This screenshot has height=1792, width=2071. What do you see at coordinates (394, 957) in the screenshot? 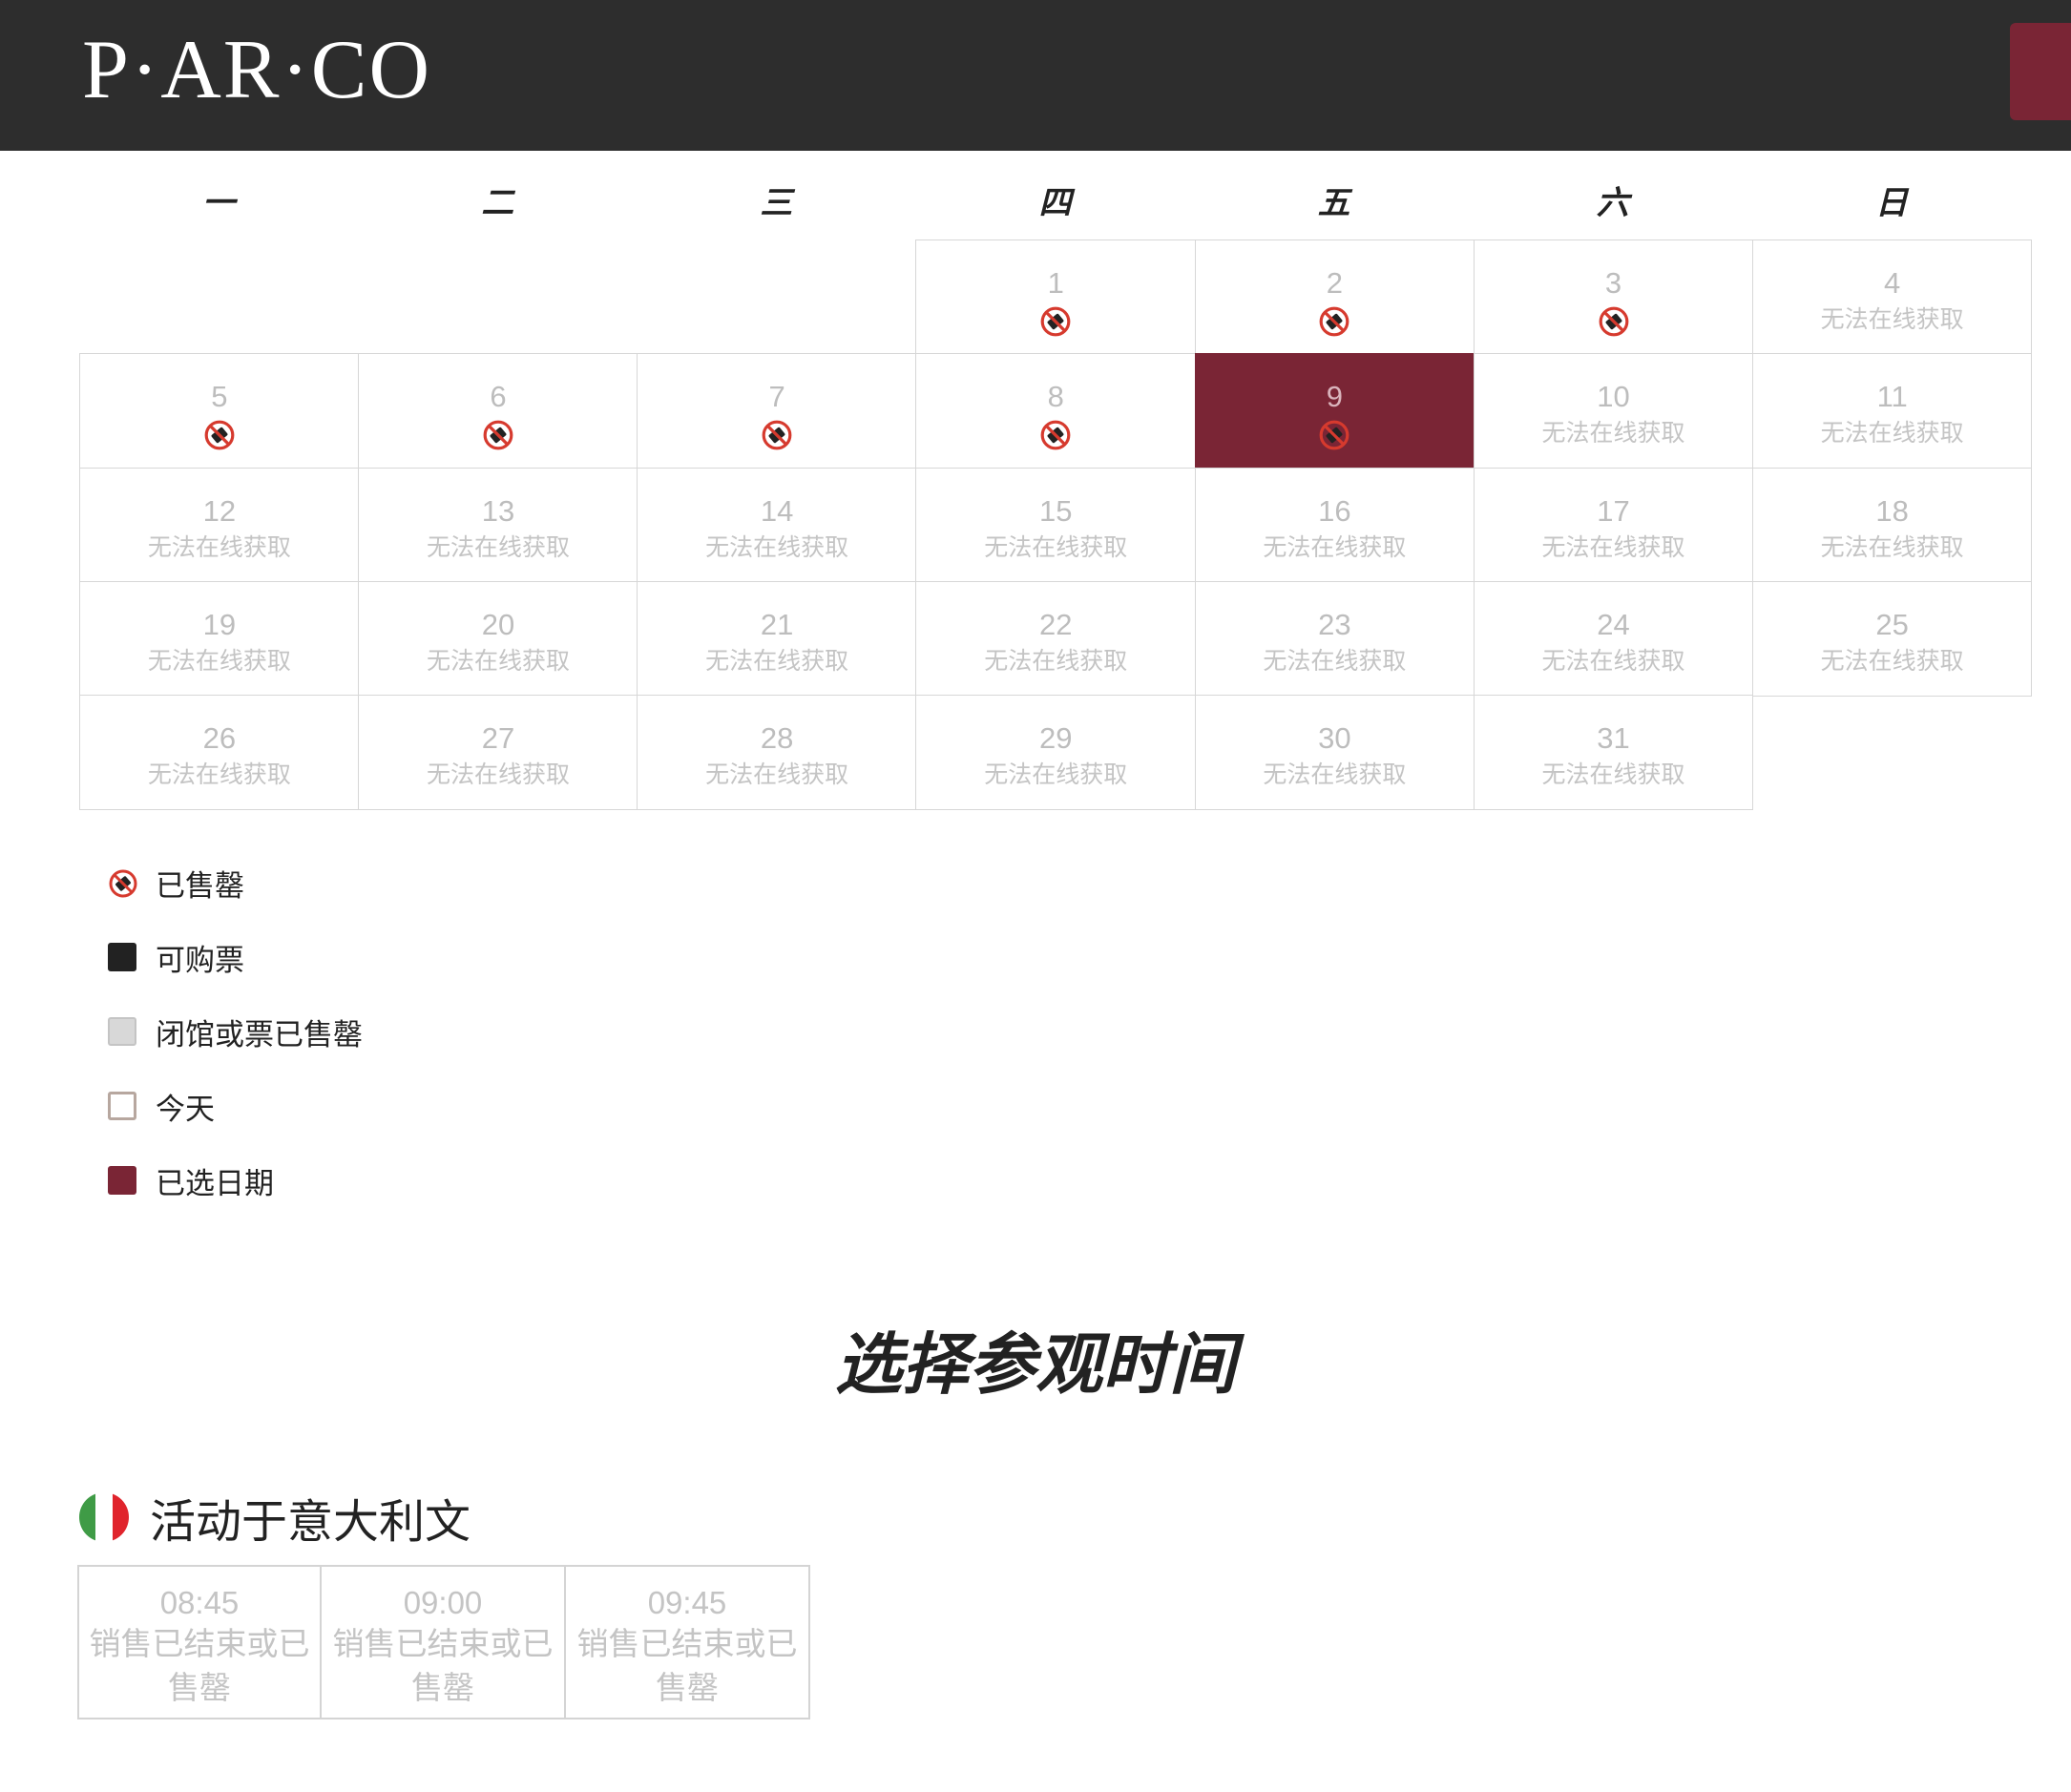
I see `legend-item-available: 可购票` at bounding box center [394, 957].